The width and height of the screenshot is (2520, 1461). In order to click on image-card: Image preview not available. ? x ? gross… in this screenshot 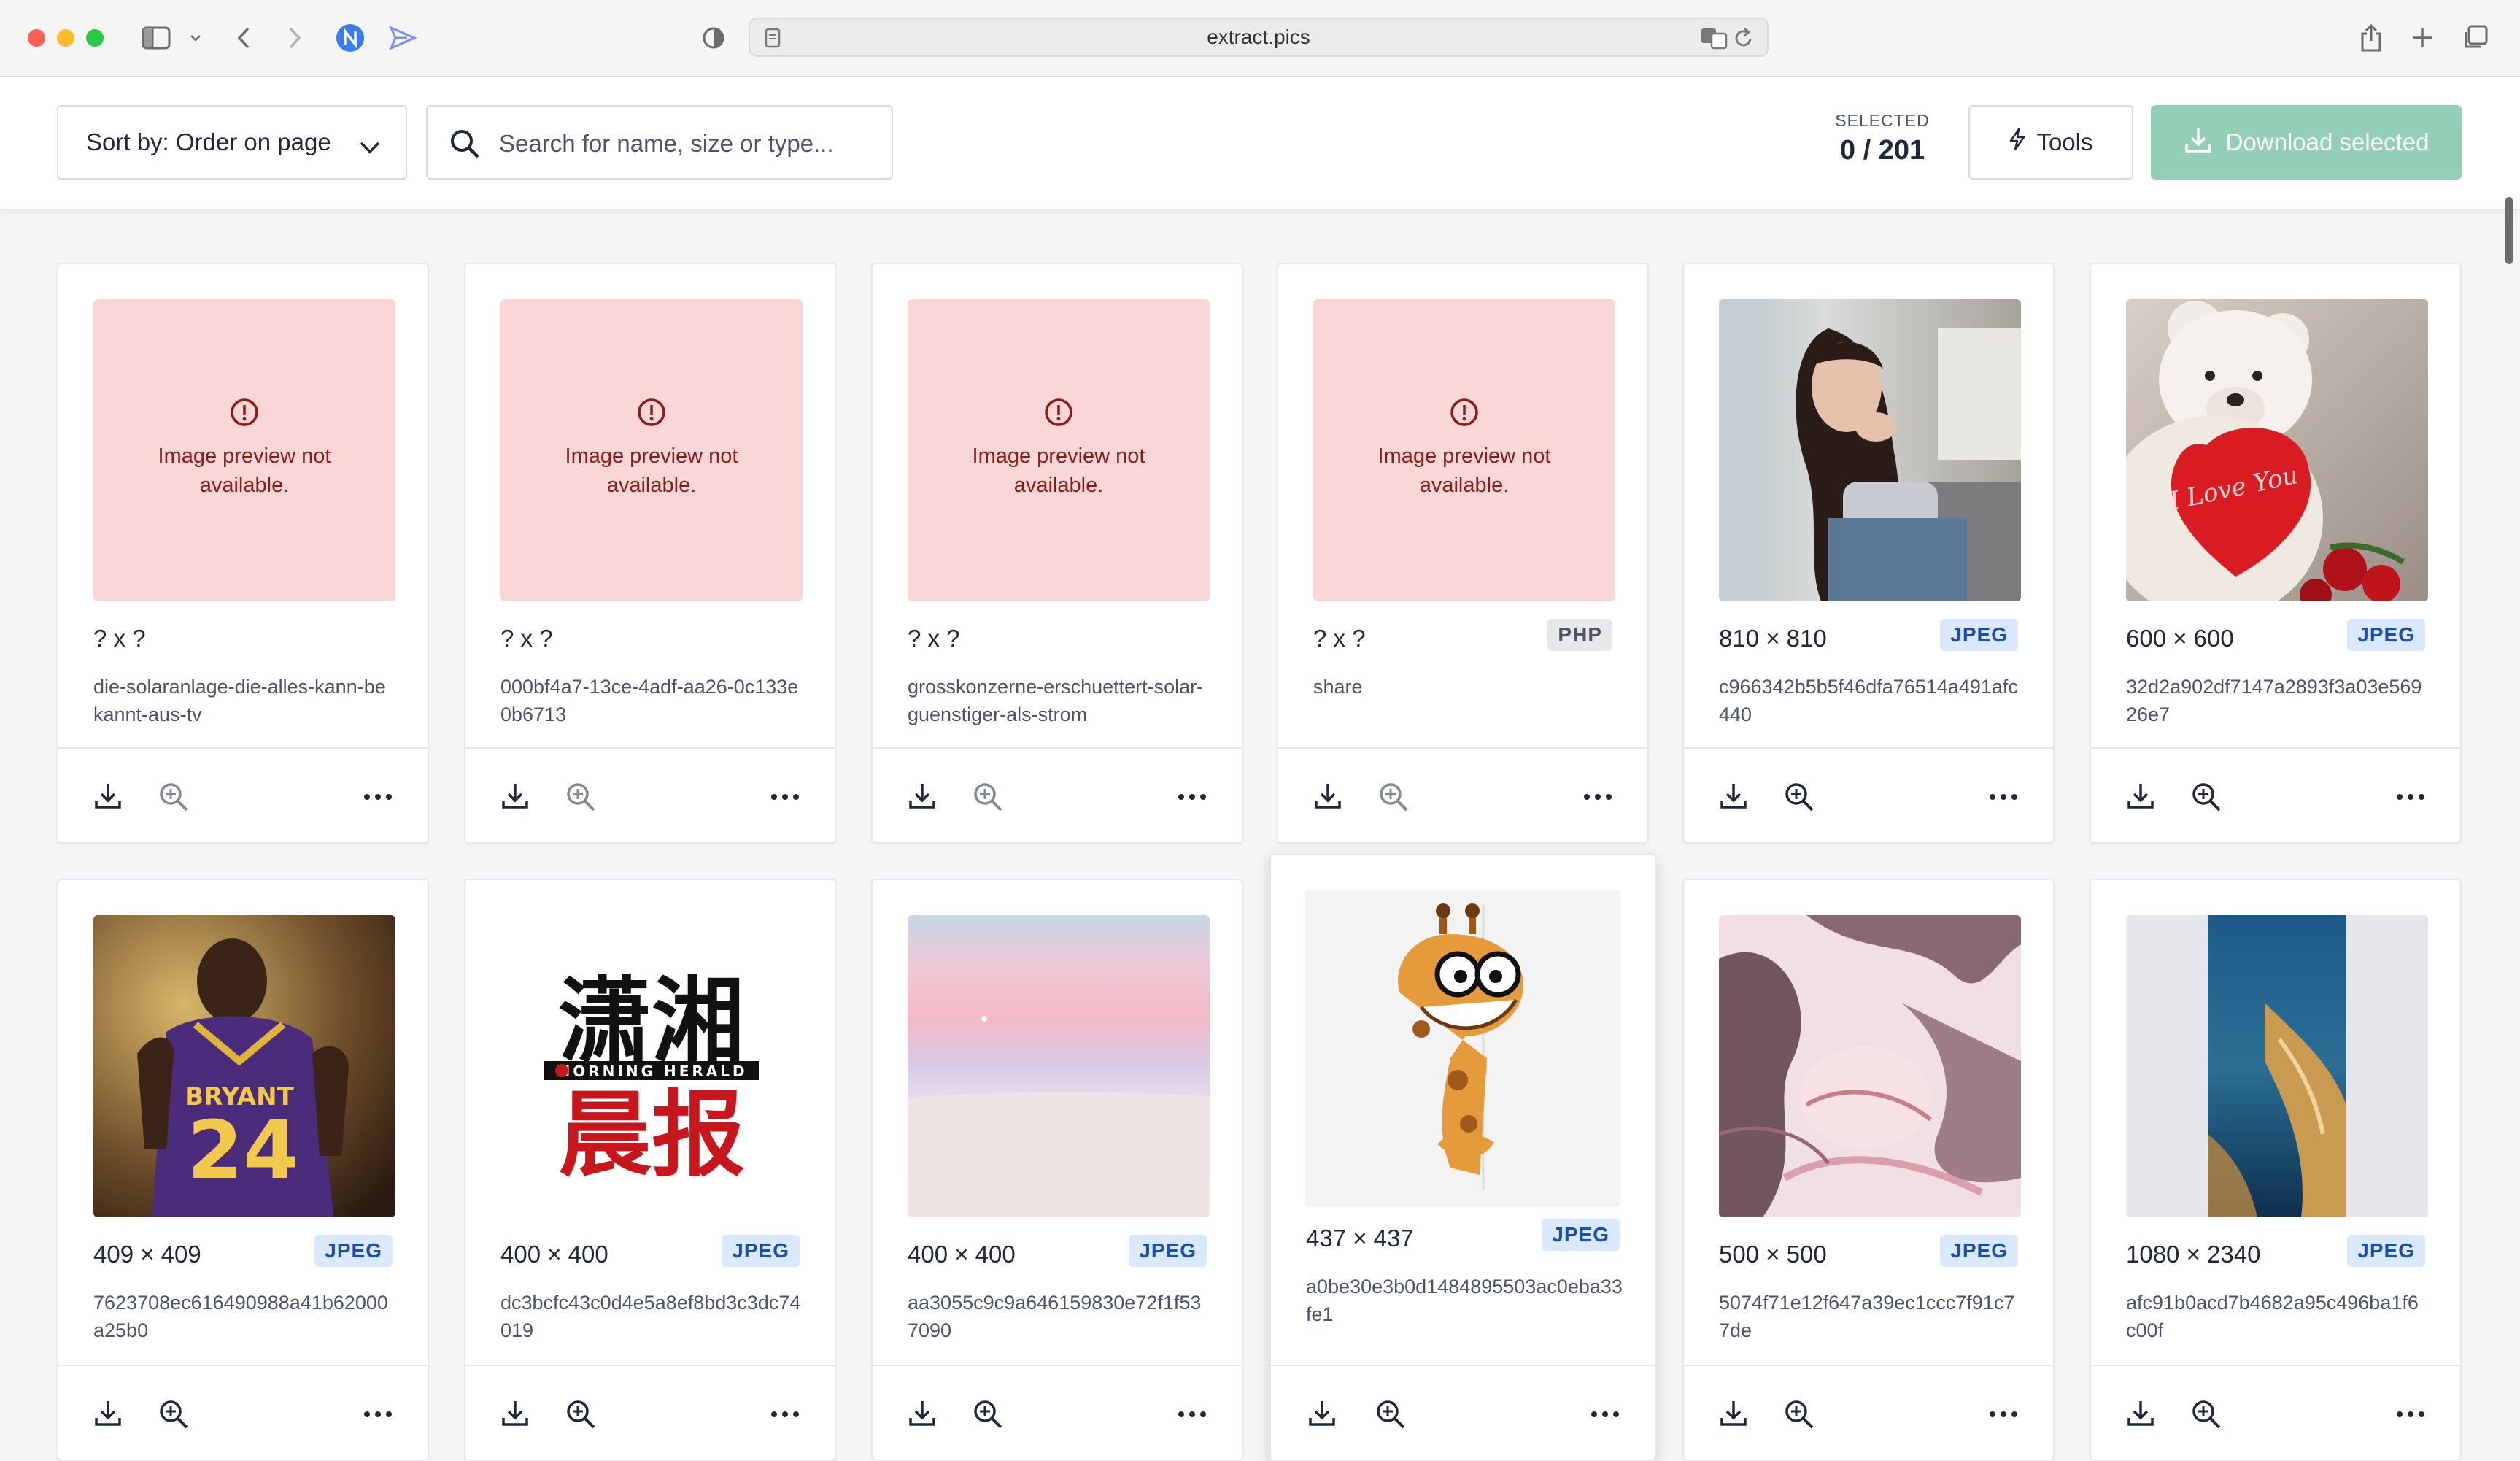, I will do `click(1057, 553)`.